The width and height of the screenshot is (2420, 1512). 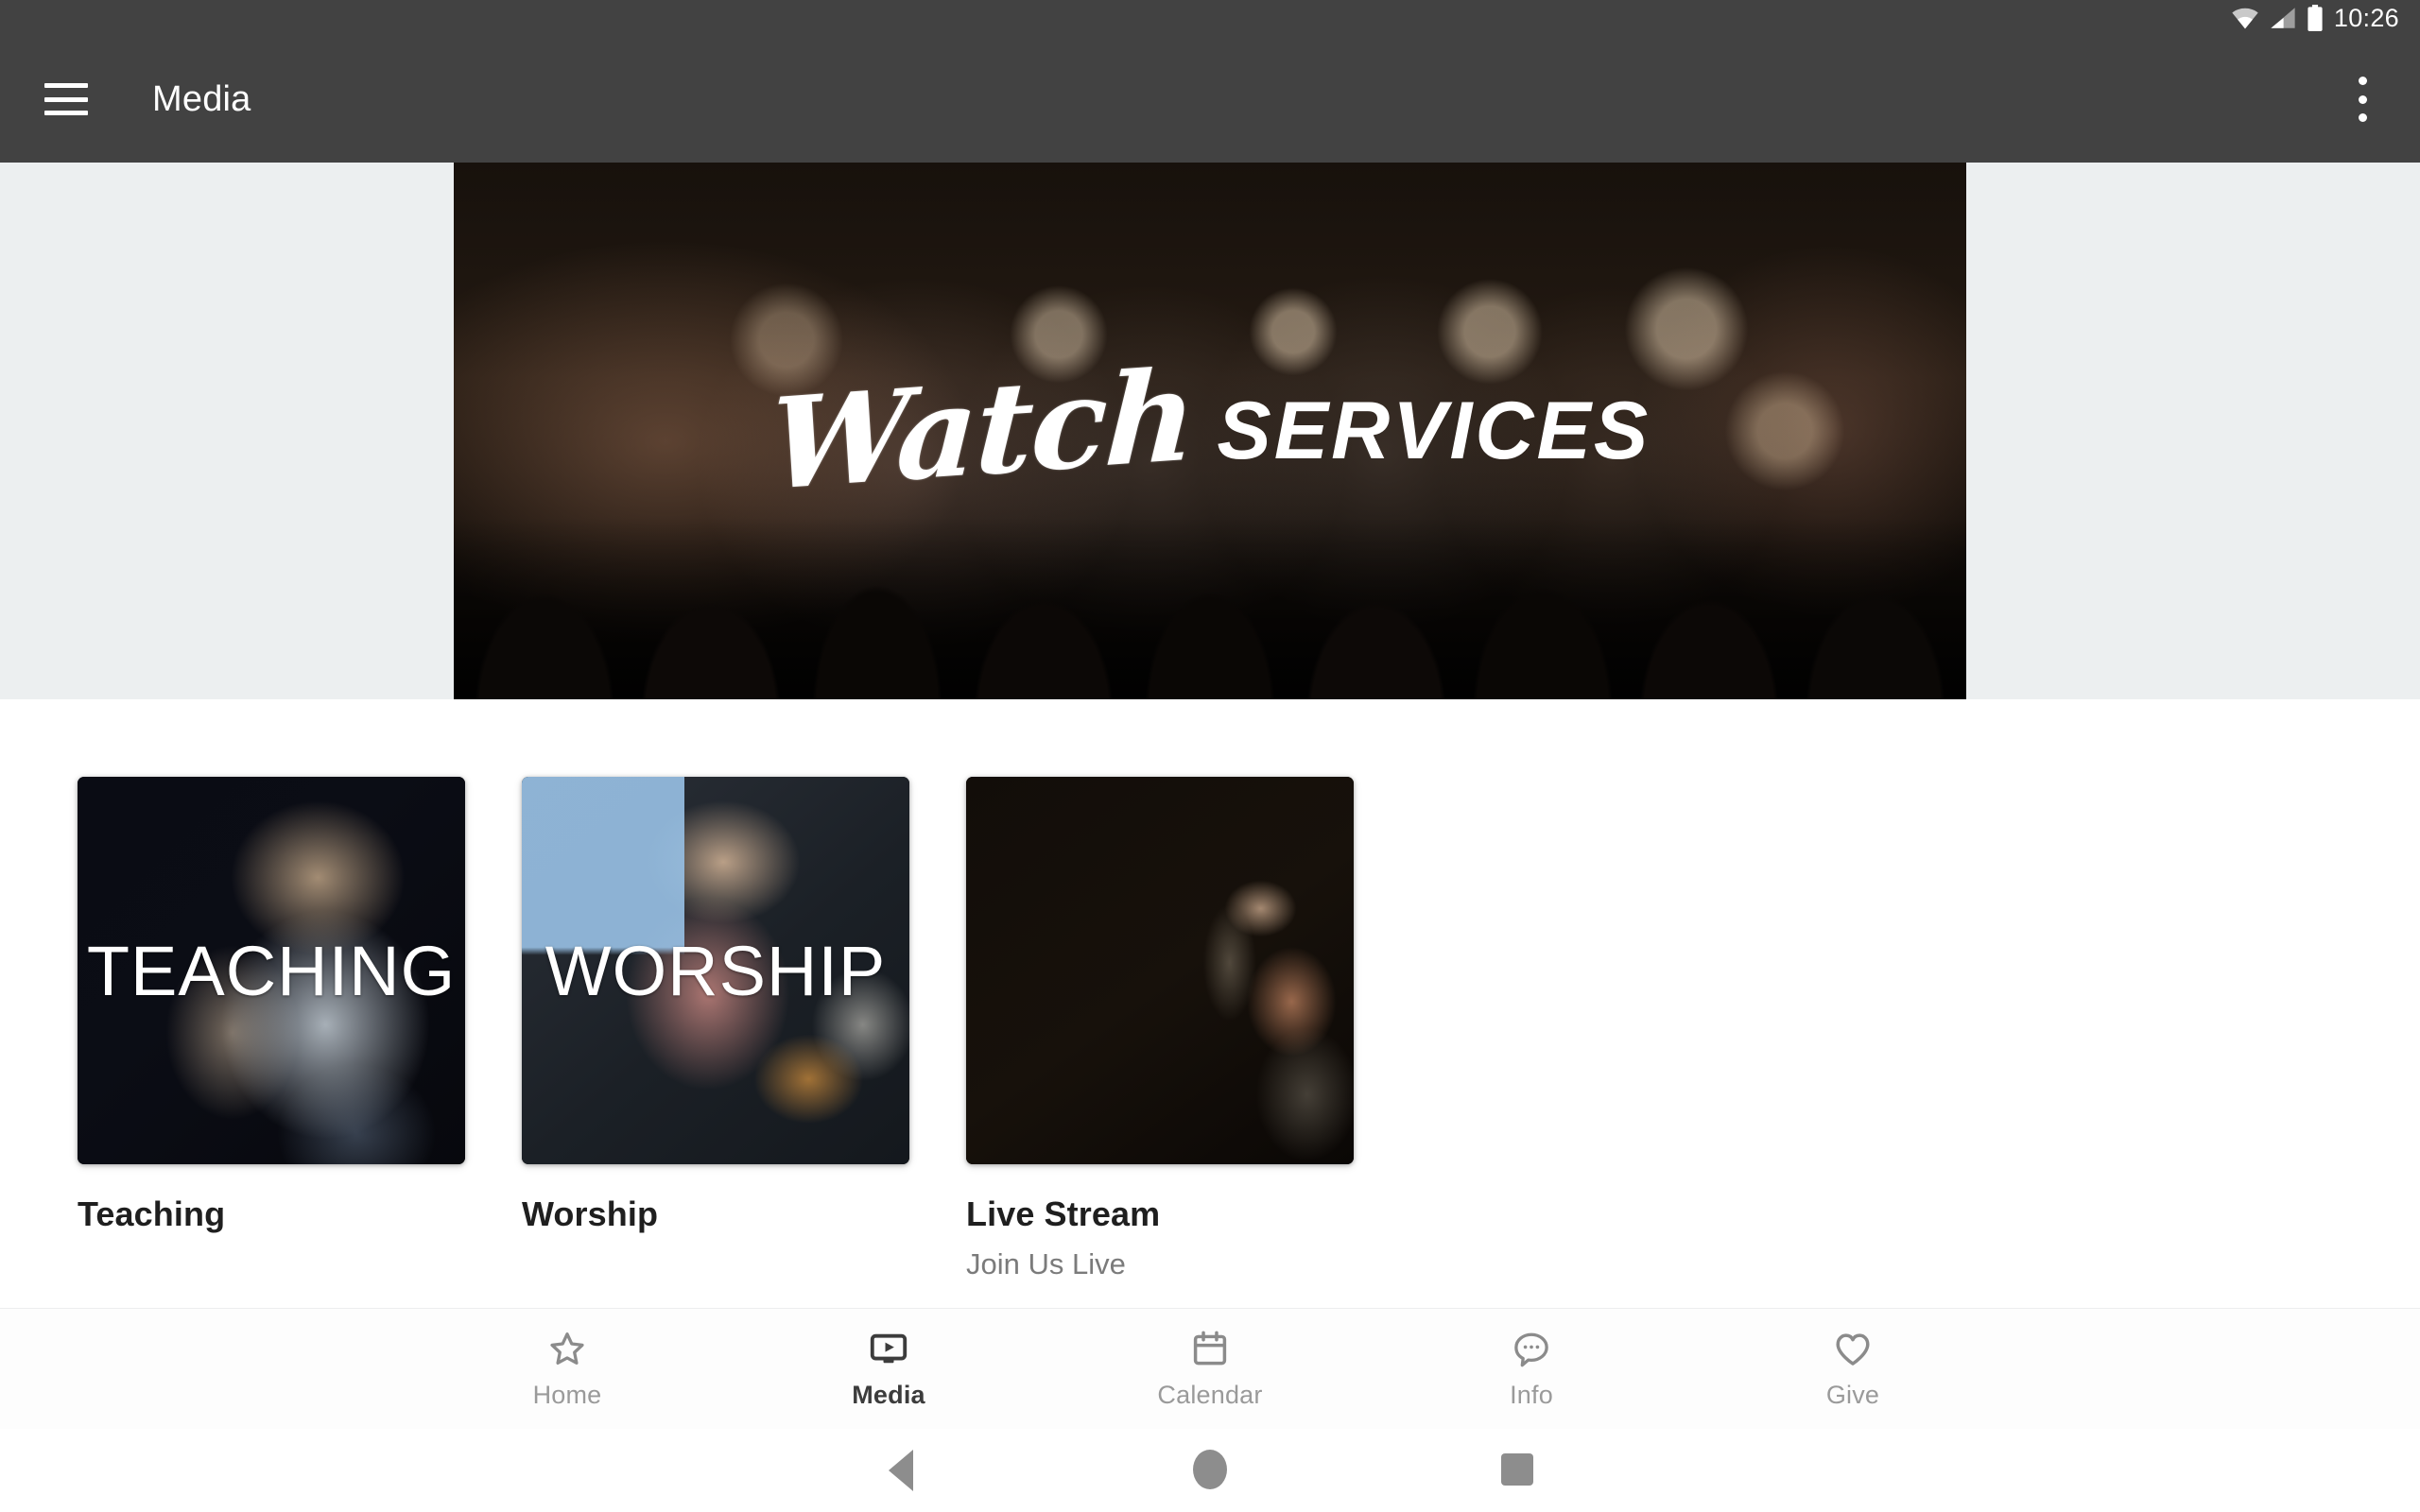 I want to click on card-worship: WORSHIP Worship, so click(x=715, y=1005).